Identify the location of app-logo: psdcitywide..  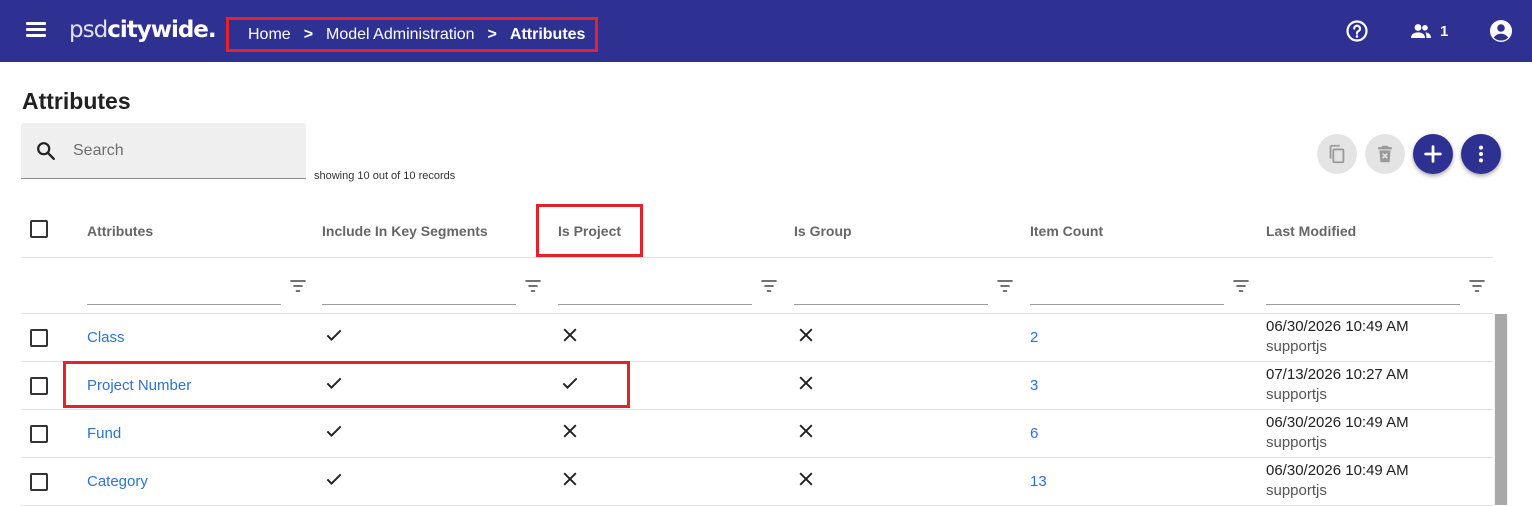
(143, 30).